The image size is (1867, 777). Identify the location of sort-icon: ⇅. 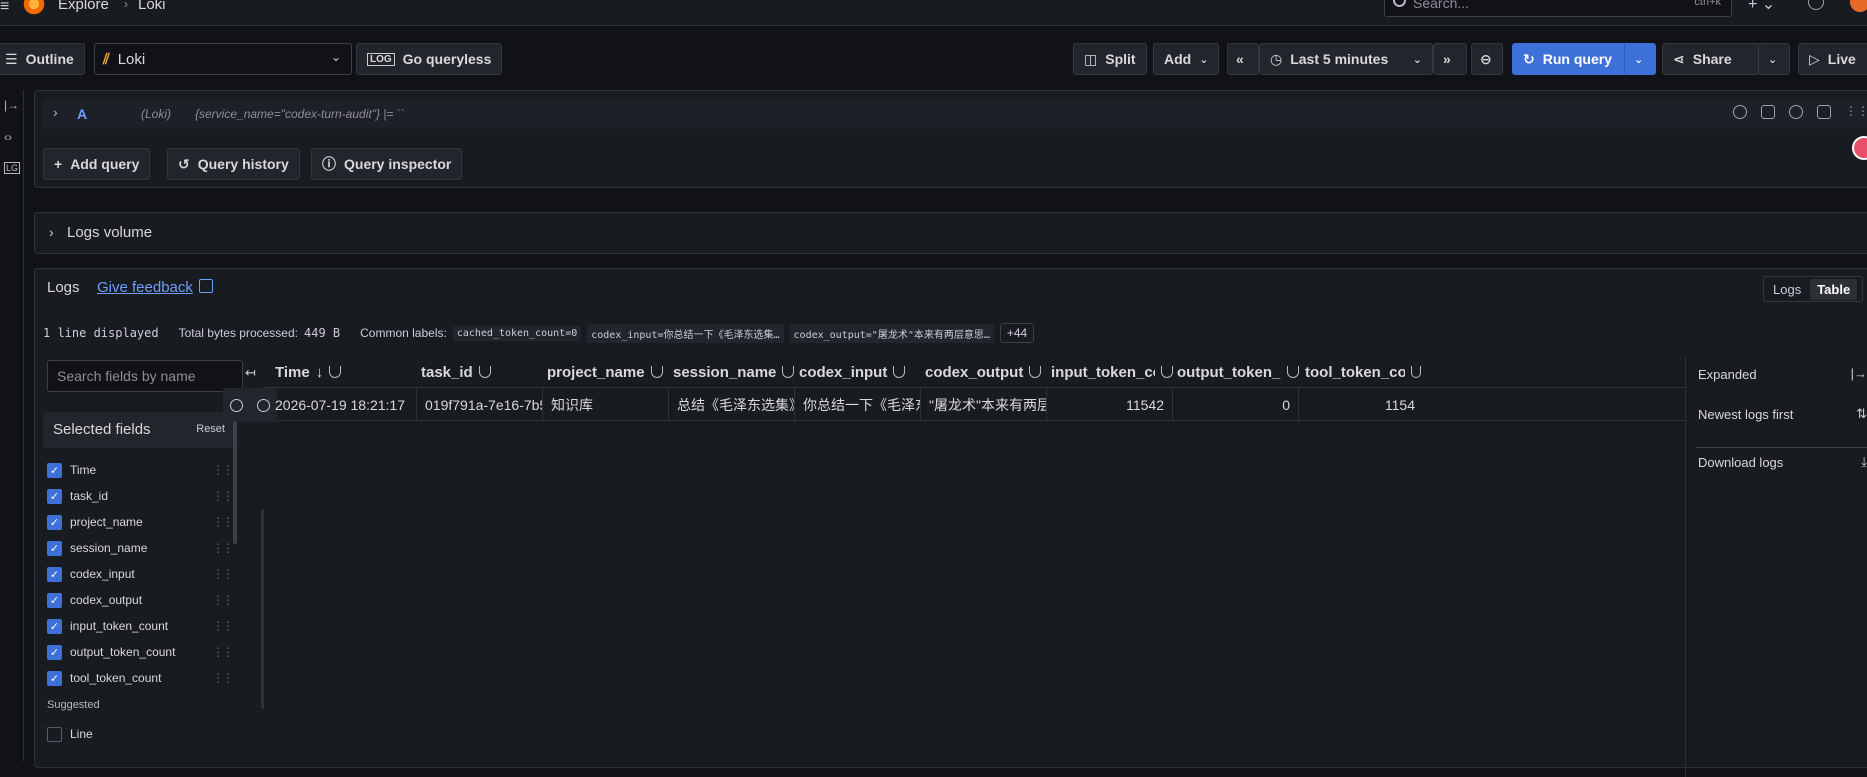
(1861, 414).